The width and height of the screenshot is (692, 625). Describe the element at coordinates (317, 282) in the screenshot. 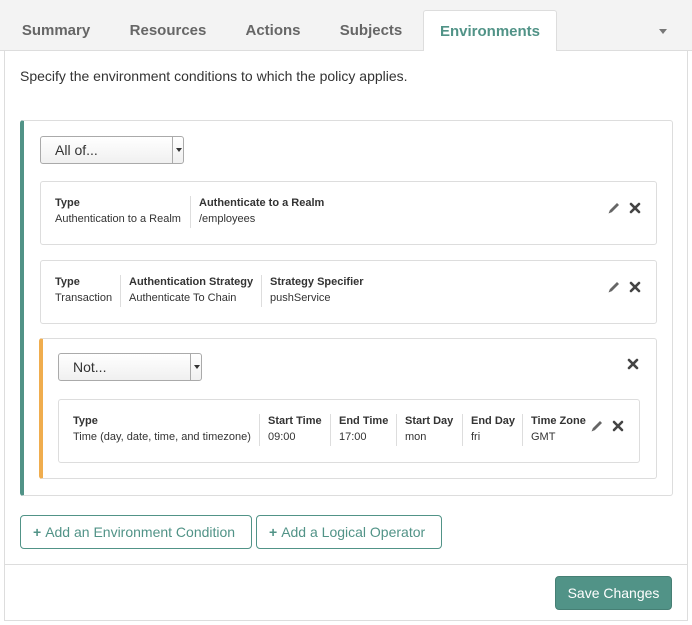

I see `column-header: Strategy Specifier` at that location.